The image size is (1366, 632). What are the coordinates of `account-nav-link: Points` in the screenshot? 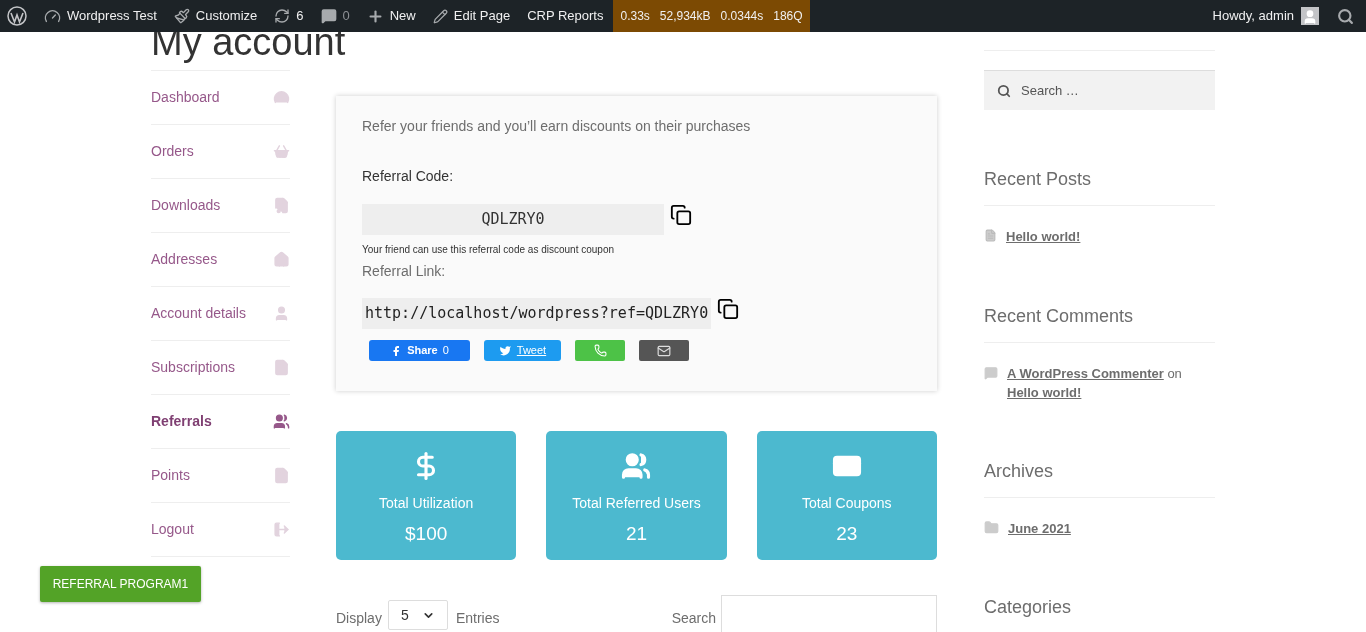 It's located at (220, 476).